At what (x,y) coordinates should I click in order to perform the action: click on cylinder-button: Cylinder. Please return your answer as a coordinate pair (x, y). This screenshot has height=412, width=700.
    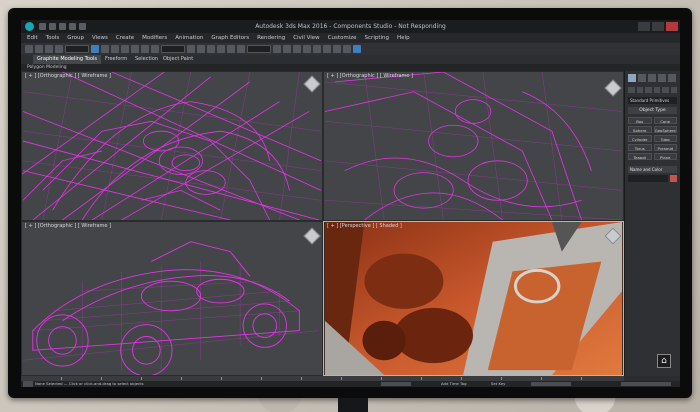
    Looking at the image, I should click on (640, 138).